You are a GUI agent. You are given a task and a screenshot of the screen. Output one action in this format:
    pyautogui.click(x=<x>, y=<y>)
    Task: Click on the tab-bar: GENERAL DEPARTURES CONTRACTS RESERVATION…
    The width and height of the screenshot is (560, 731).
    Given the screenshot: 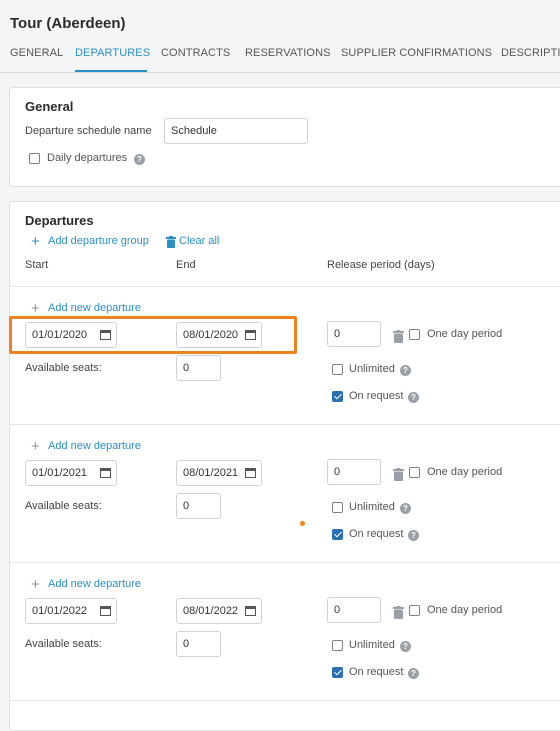 What is the action you would take?
    pyautogui.click(x=280, y=56)
    